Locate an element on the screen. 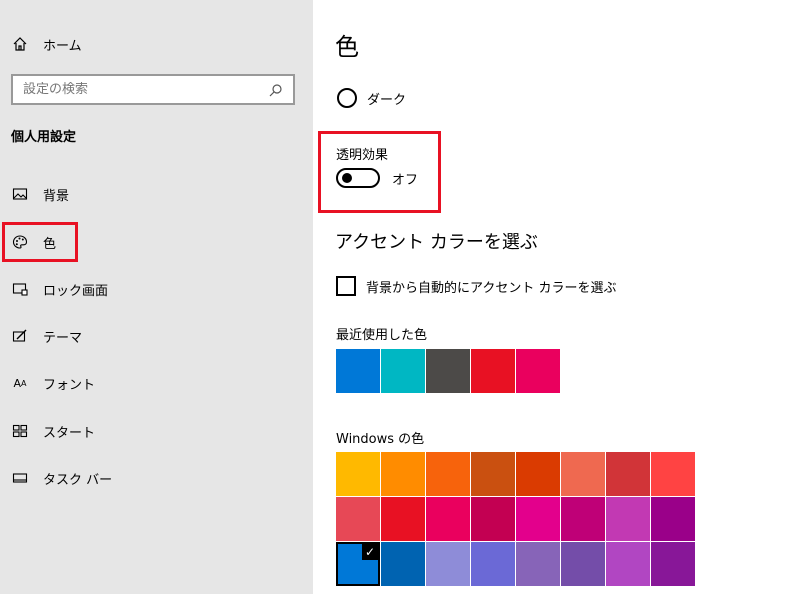 Image resolution: width=812 pixels, height=594 pixels. page-title: 色 is located at coordinates (347, 47).